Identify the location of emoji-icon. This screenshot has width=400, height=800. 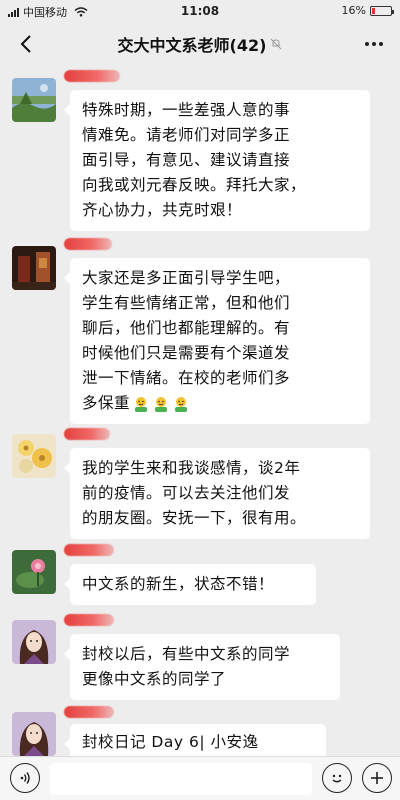
(337, 778).